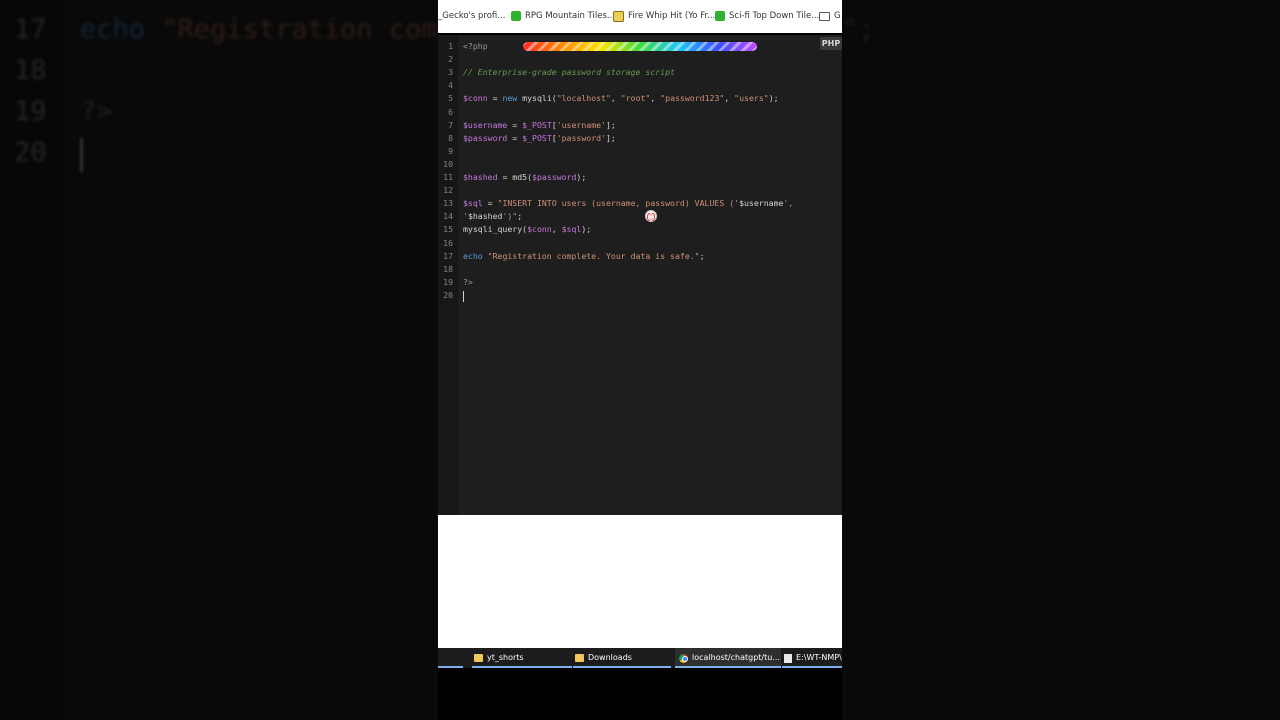 The image size is (1280, 720). I want to click on line-number: 10, so click(448, 163).